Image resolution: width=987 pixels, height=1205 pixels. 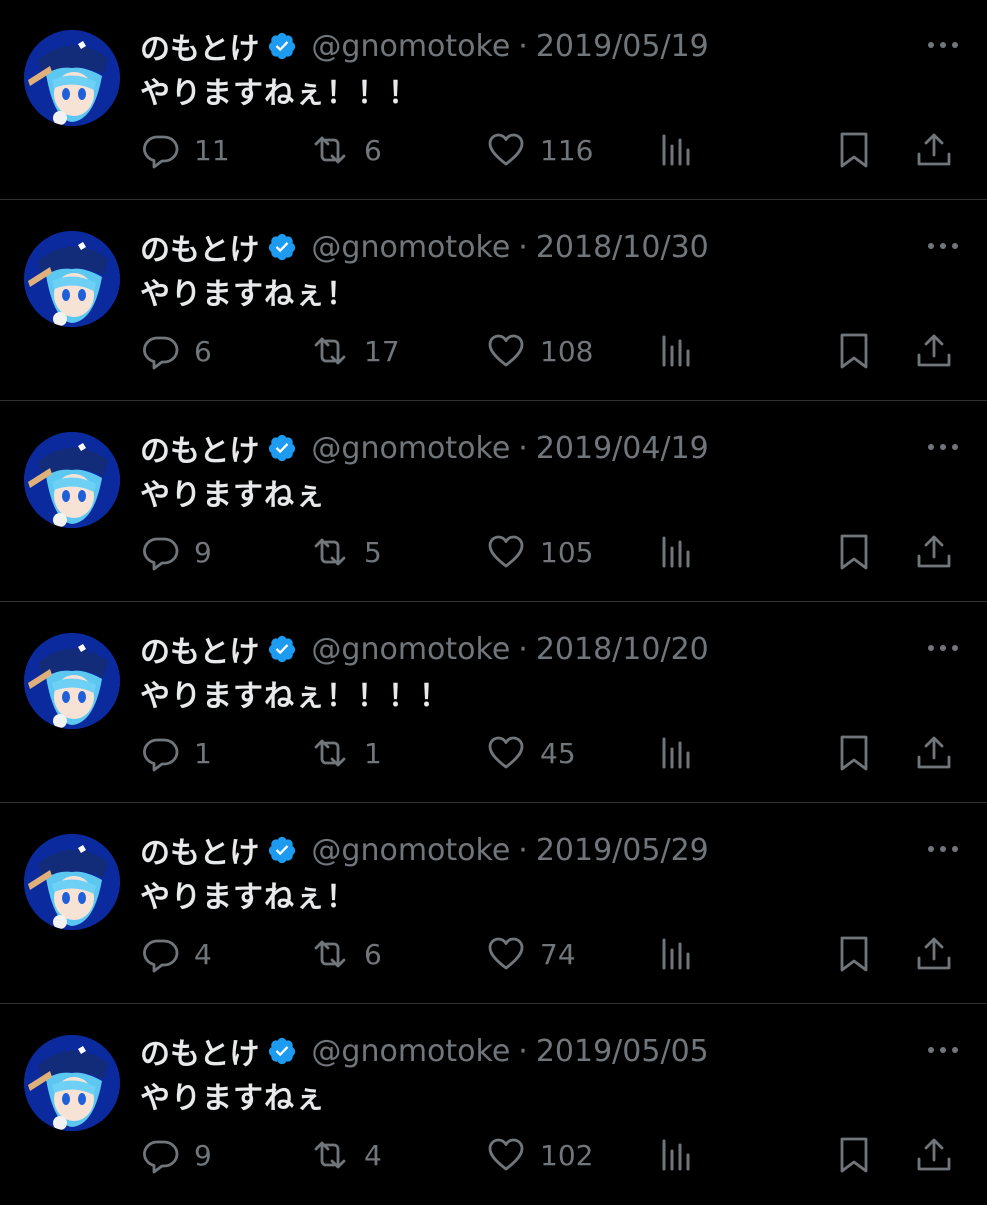 I want to click on like-count: 45, so click(x=558, y=753).